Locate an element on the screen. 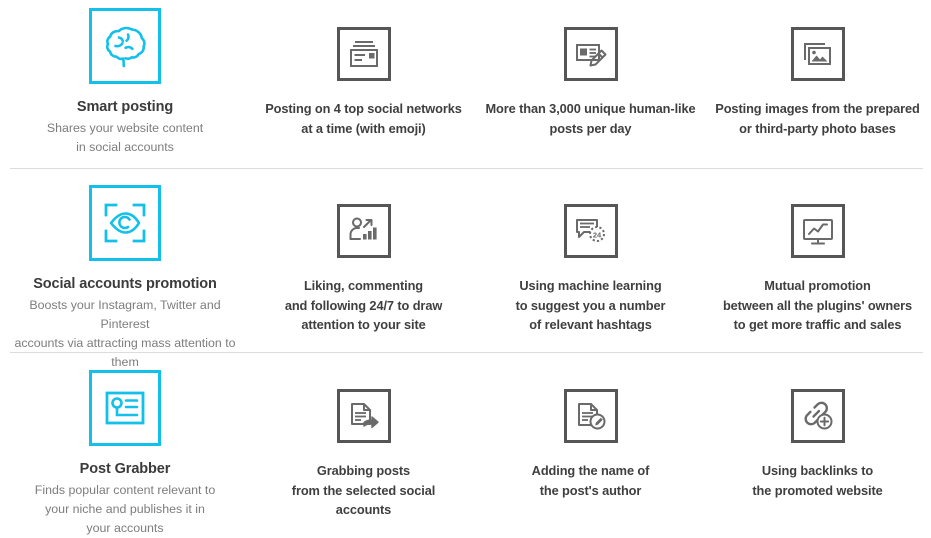 The image size is (931, 538). text-line: attention to your site is located at coordinates (363, 324).